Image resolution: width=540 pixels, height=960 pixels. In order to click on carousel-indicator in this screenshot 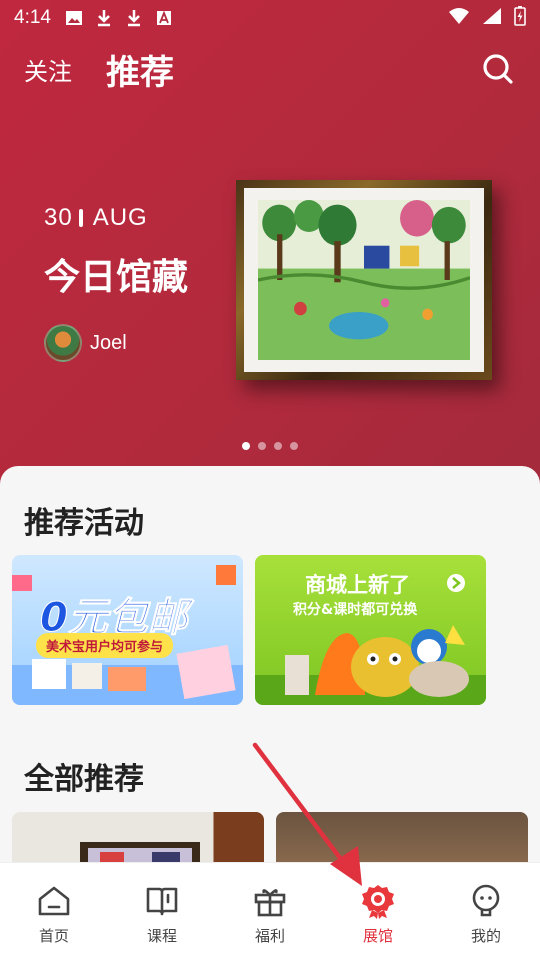, I will do `click(270, 446)`.